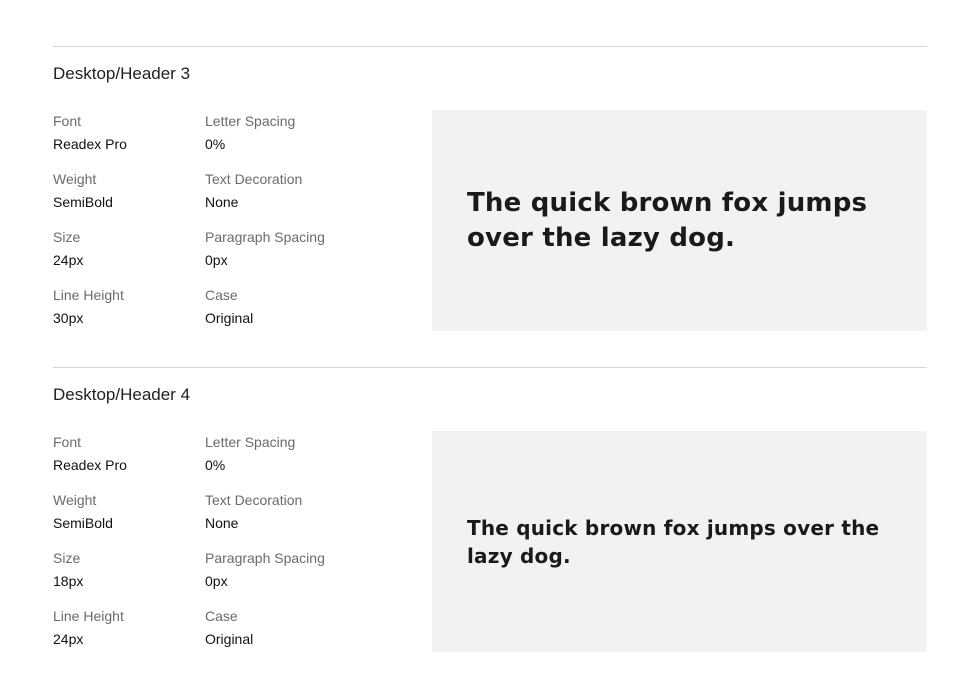 The width and height of the screenshot is (980, 693). What do you see at coordinates (122, 394) in the screenshot?
I see `section-title: Desktop/Header 4` at bounding box center [122, 394].